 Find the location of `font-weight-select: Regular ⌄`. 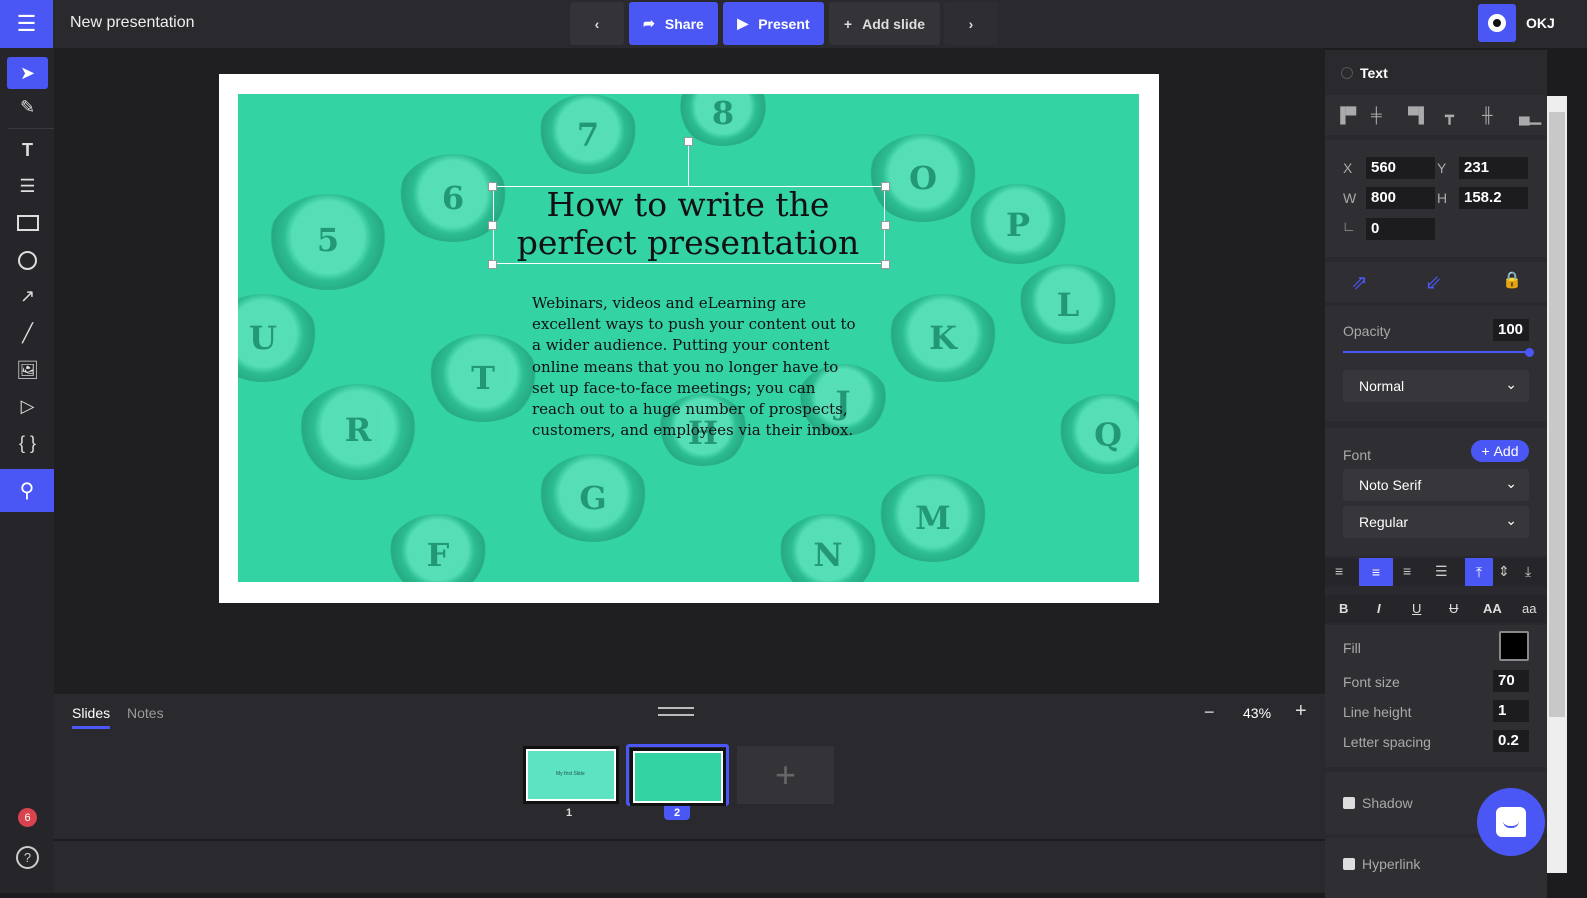

font-weight-select: Regular ⌄ is located at coordinates (1436, 522).